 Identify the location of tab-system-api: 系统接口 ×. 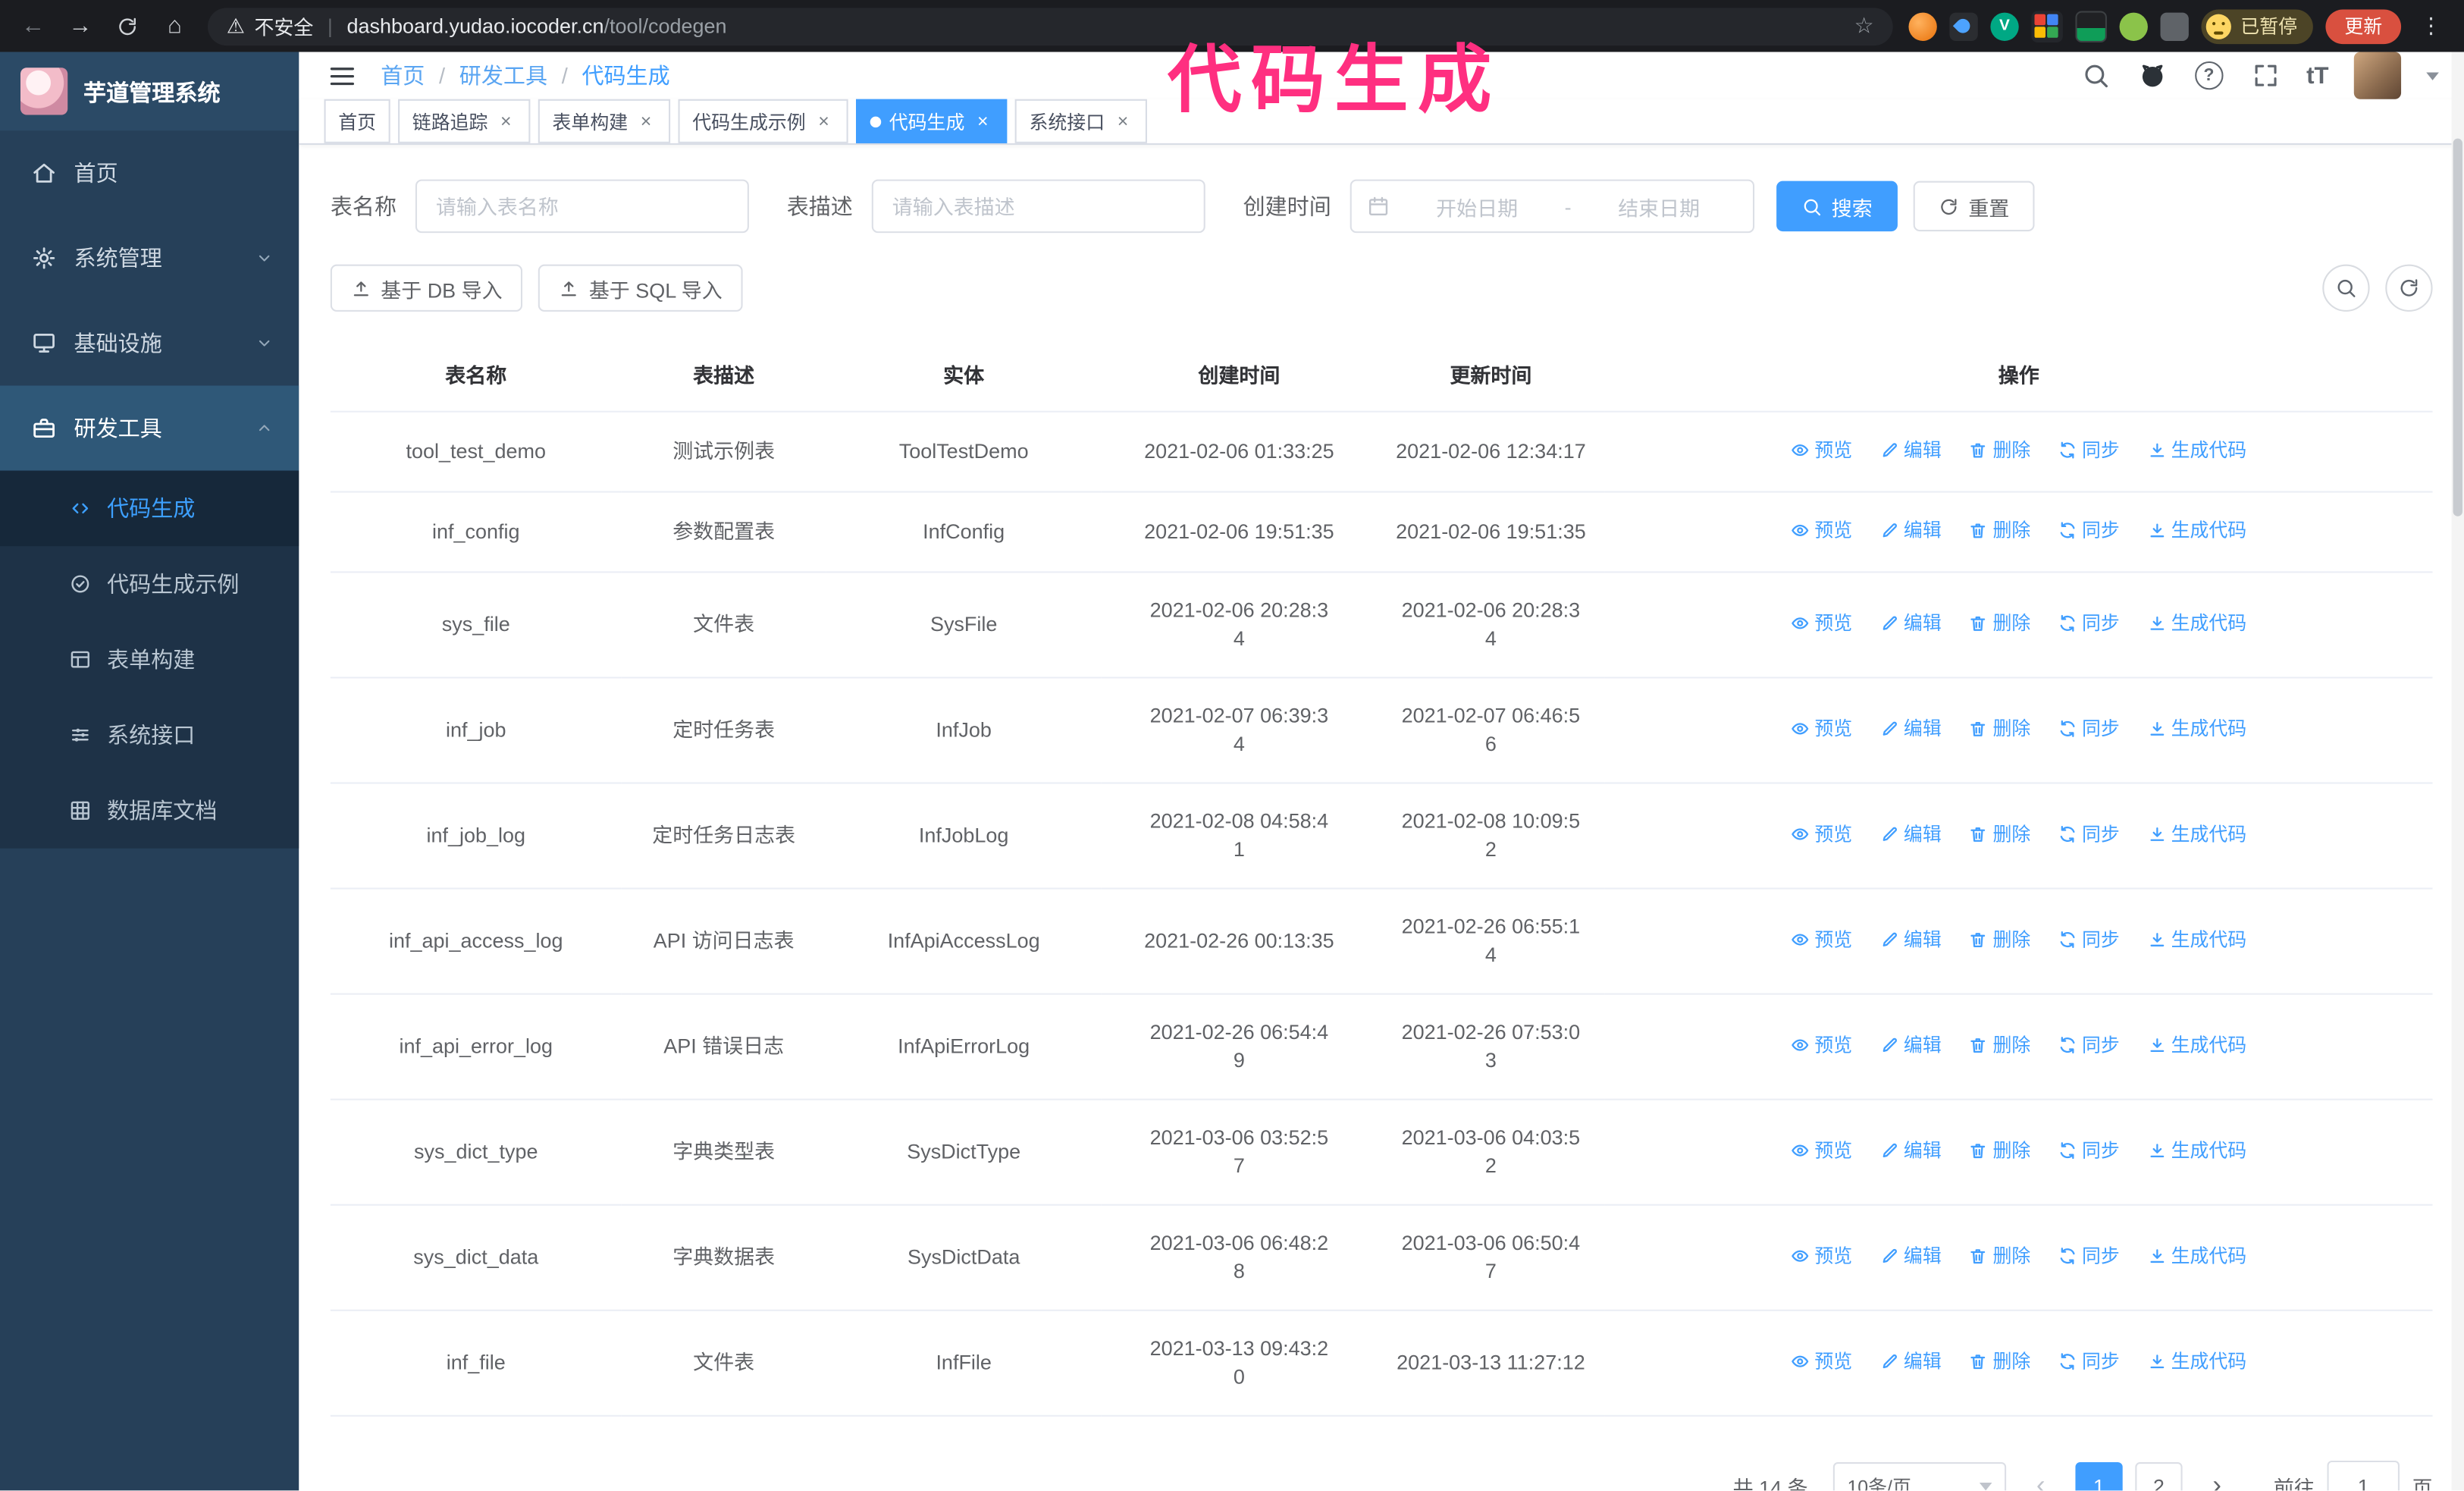
(1081, 121).